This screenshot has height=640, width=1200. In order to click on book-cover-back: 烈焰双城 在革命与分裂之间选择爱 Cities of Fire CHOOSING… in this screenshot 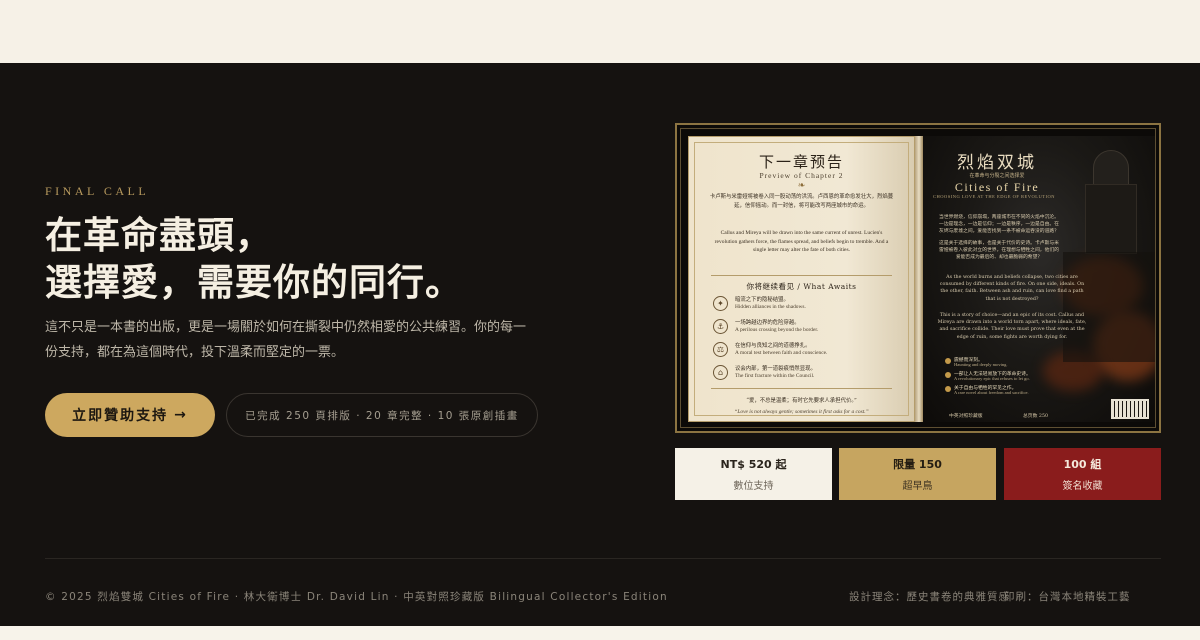, I will do `click(1039, 279)`.